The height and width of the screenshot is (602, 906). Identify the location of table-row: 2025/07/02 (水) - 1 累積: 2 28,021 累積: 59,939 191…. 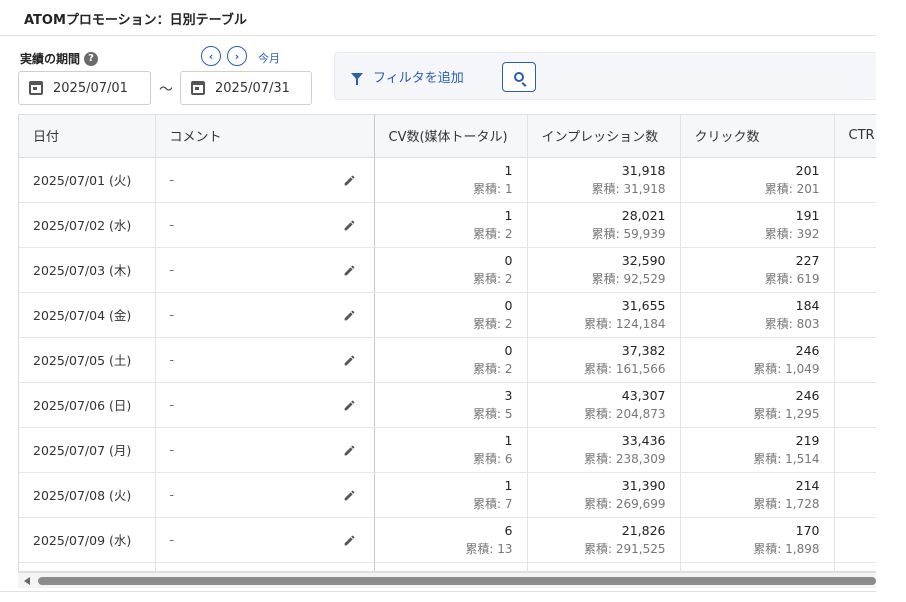
(447, 225).